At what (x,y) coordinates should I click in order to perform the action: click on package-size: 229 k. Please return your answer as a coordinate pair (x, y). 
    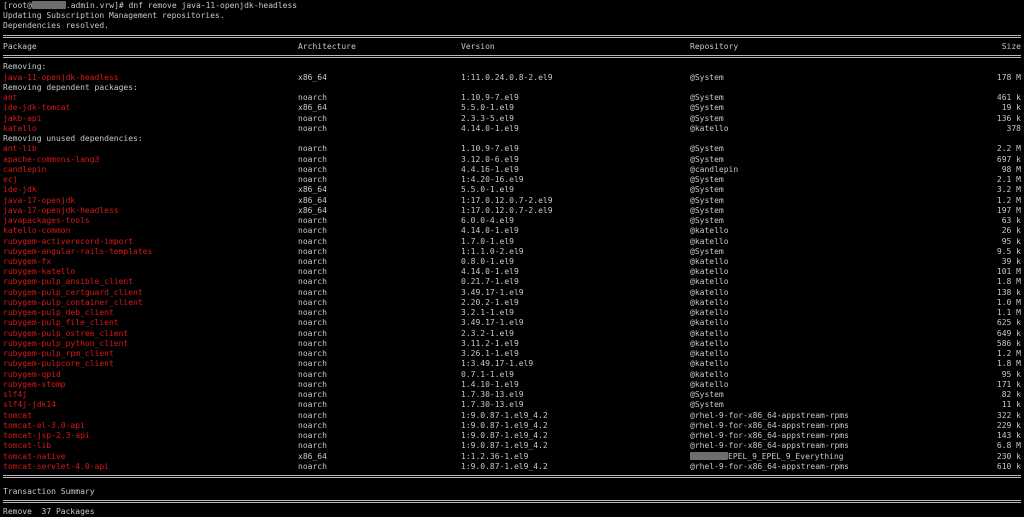
    Looking at the image, I should click on (1008, 425).